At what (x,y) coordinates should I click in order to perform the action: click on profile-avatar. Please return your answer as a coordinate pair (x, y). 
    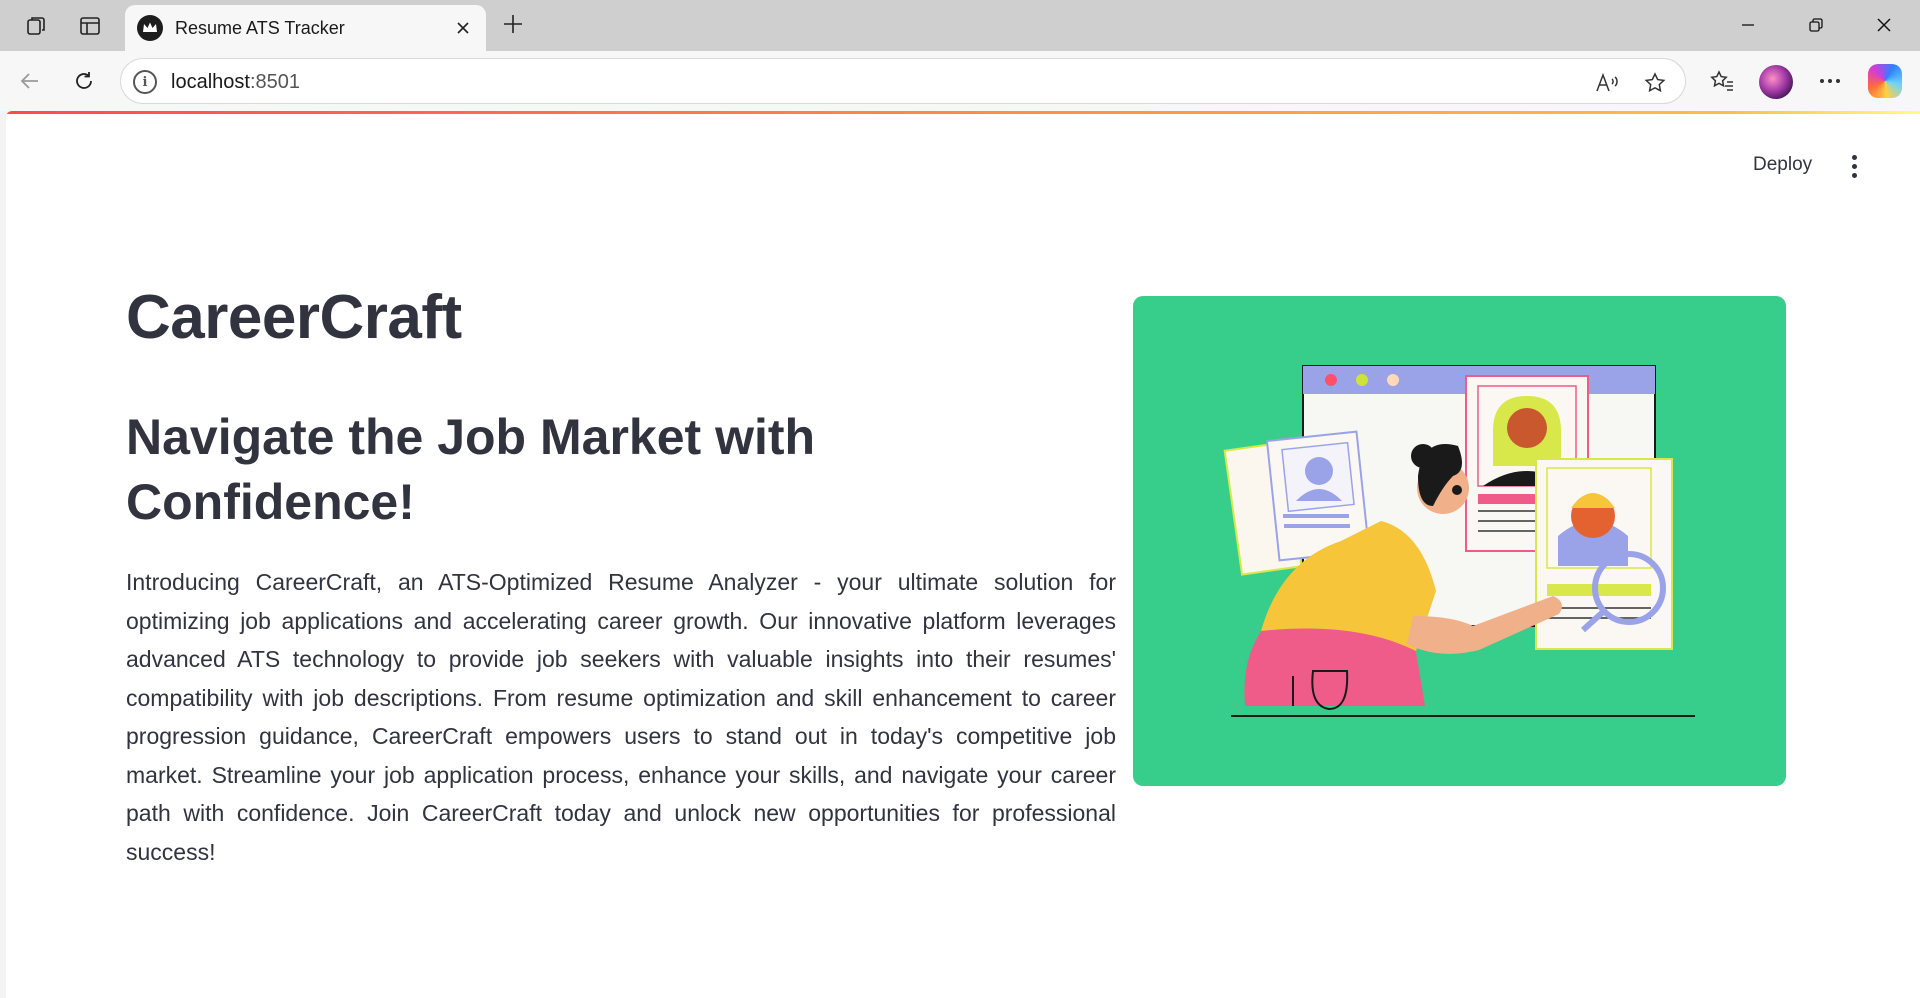
    Looking at the image, I should click on (1776, 82).